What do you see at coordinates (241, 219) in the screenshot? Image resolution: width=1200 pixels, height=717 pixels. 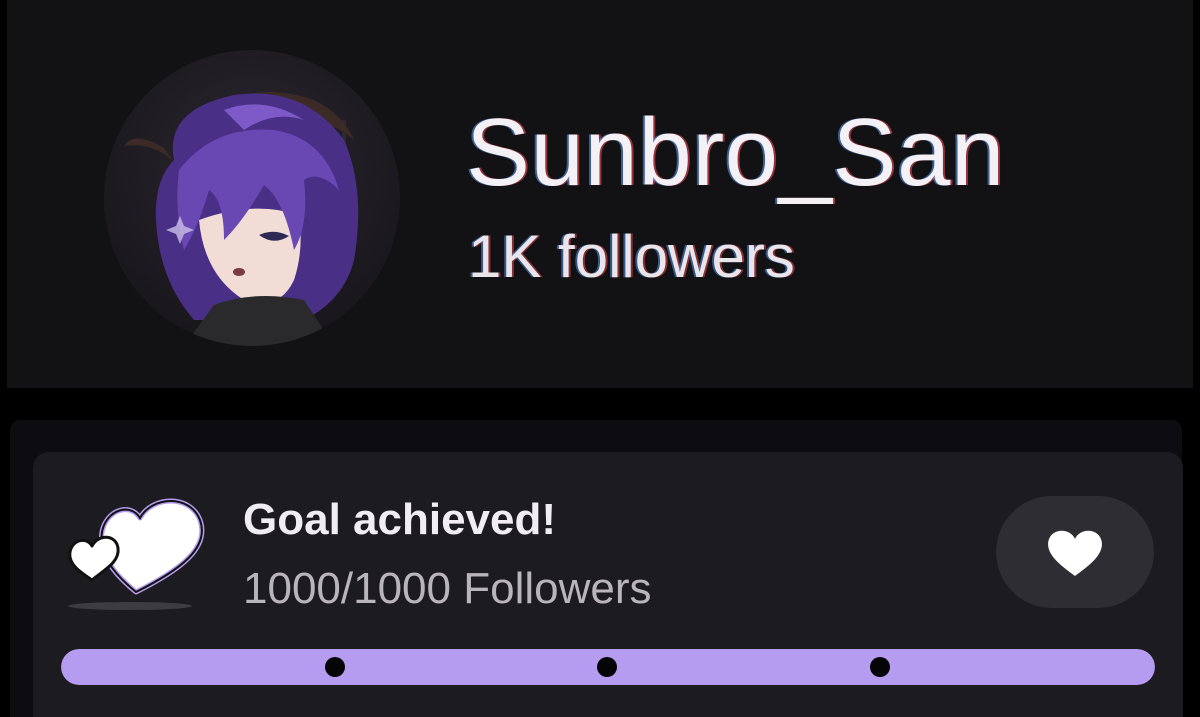 I see `avatar-image` at bounding box center [241, 219].